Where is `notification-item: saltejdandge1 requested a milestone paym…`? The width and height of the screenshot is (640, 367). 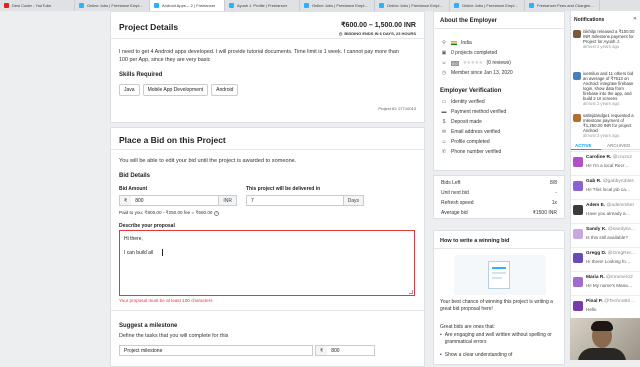
notification-item: saltejdandge1 requested a milestone paym… is located at coordinates (611, 125).